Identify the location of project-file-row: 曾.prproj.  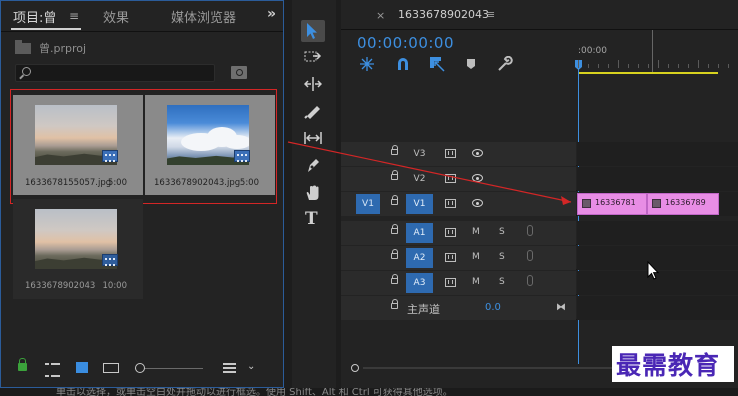
(51, 47).